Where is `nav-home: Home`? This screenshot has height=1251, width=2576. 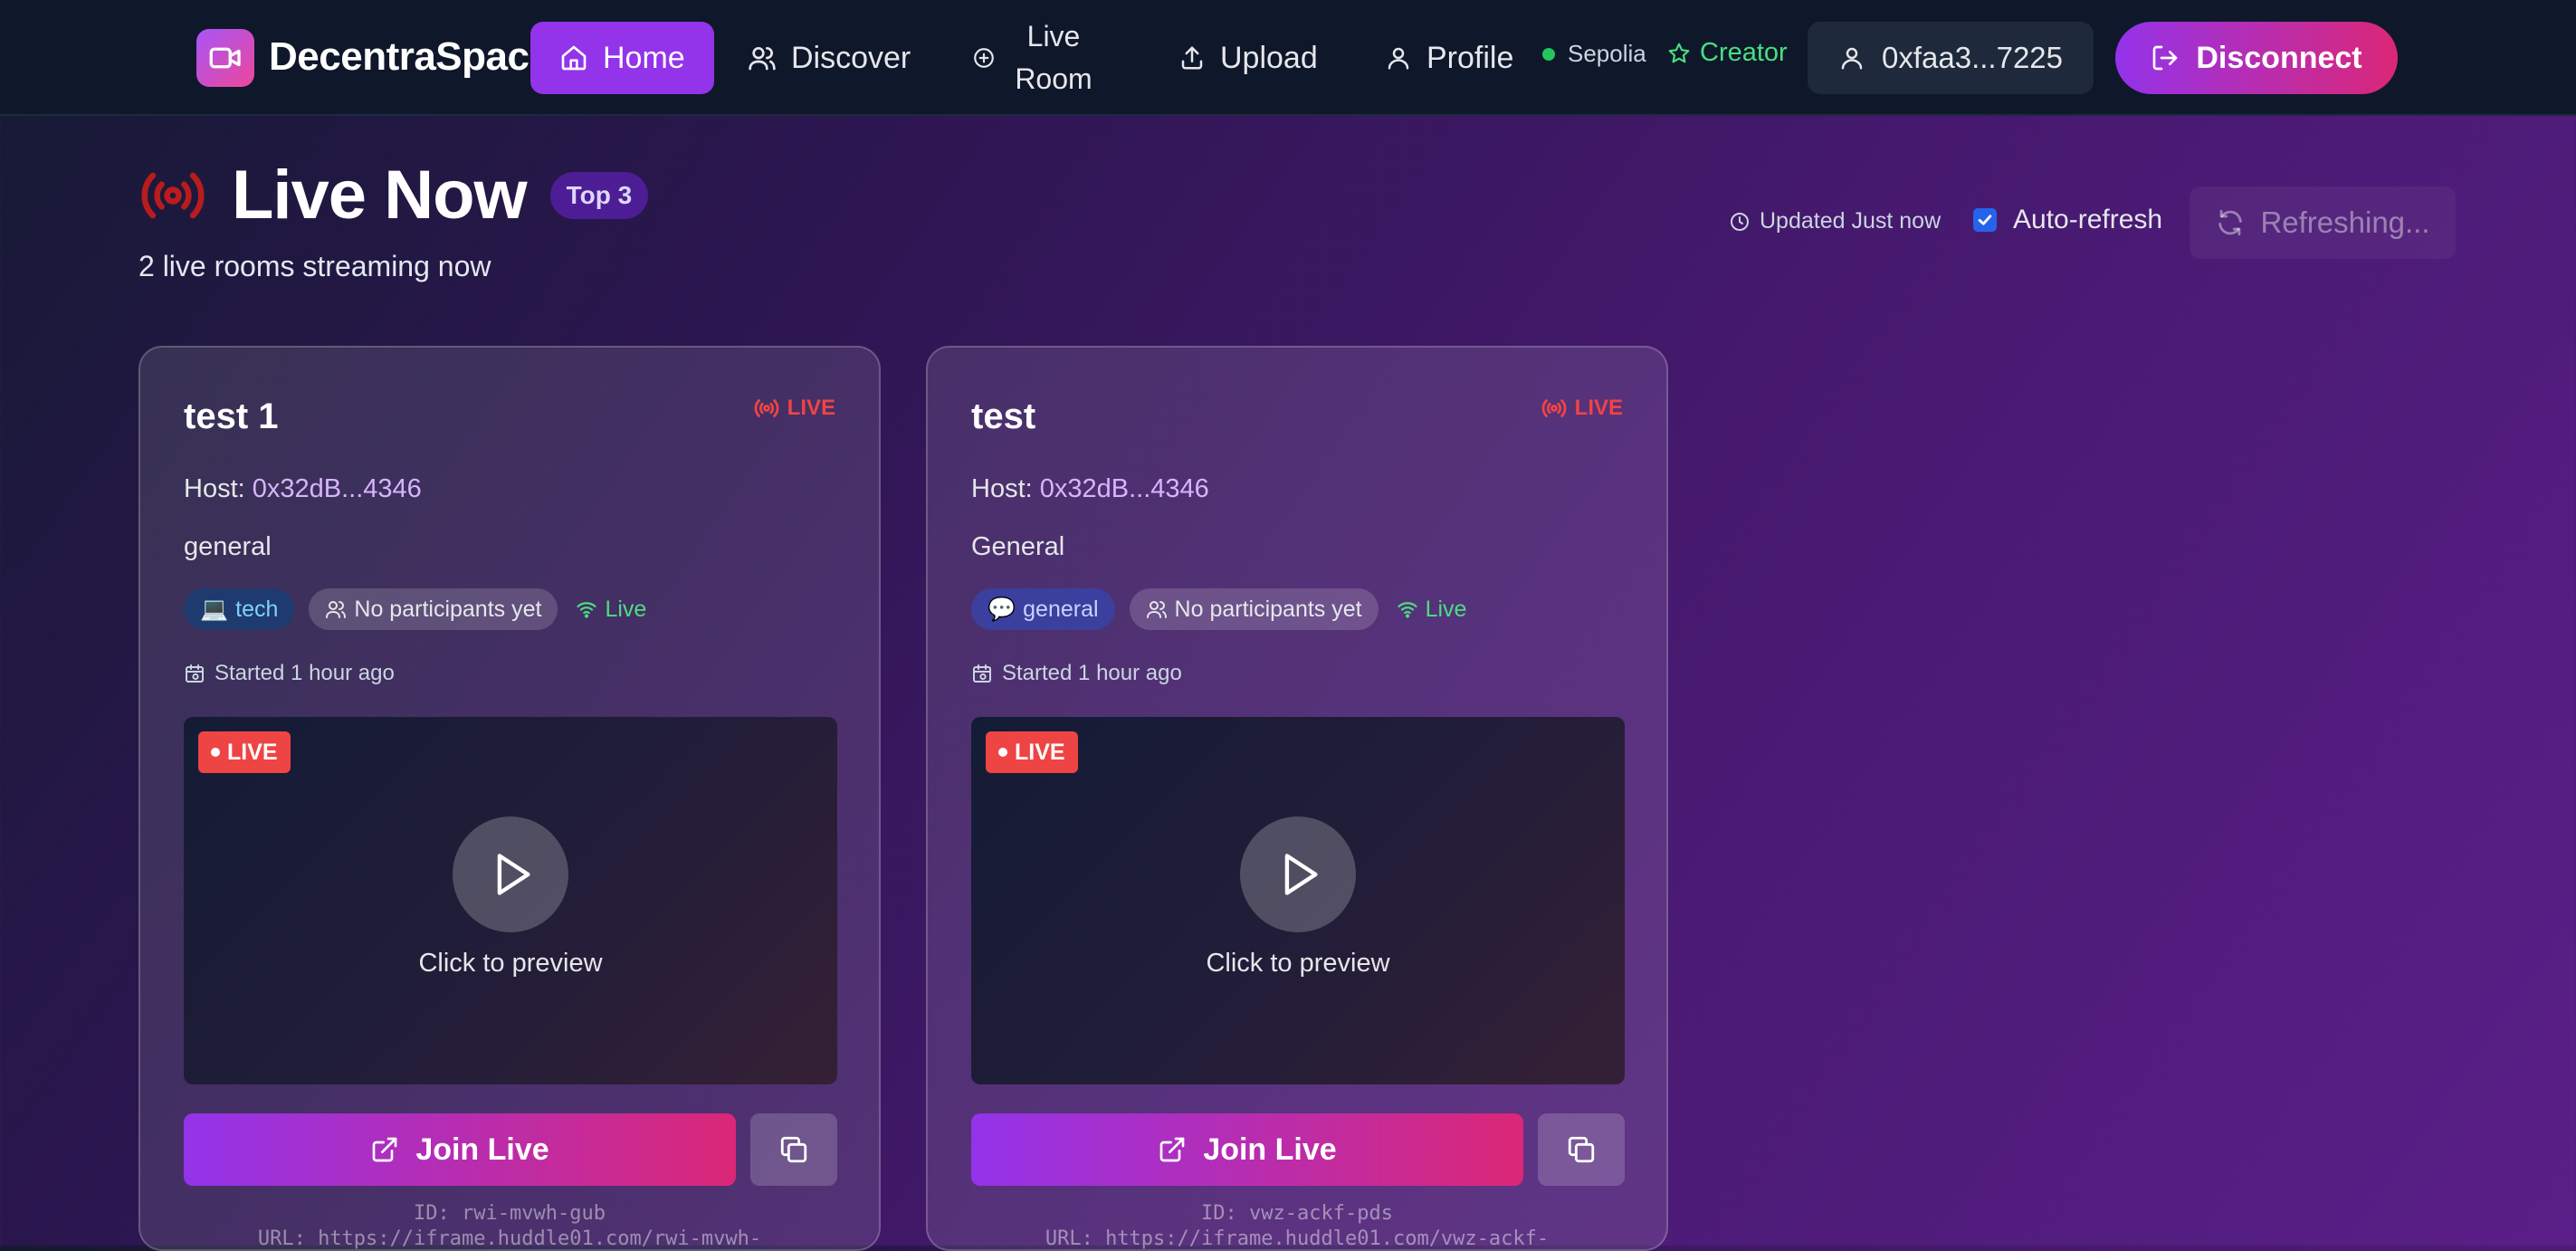 nav-home: Home is located at coordinates (622, 58).